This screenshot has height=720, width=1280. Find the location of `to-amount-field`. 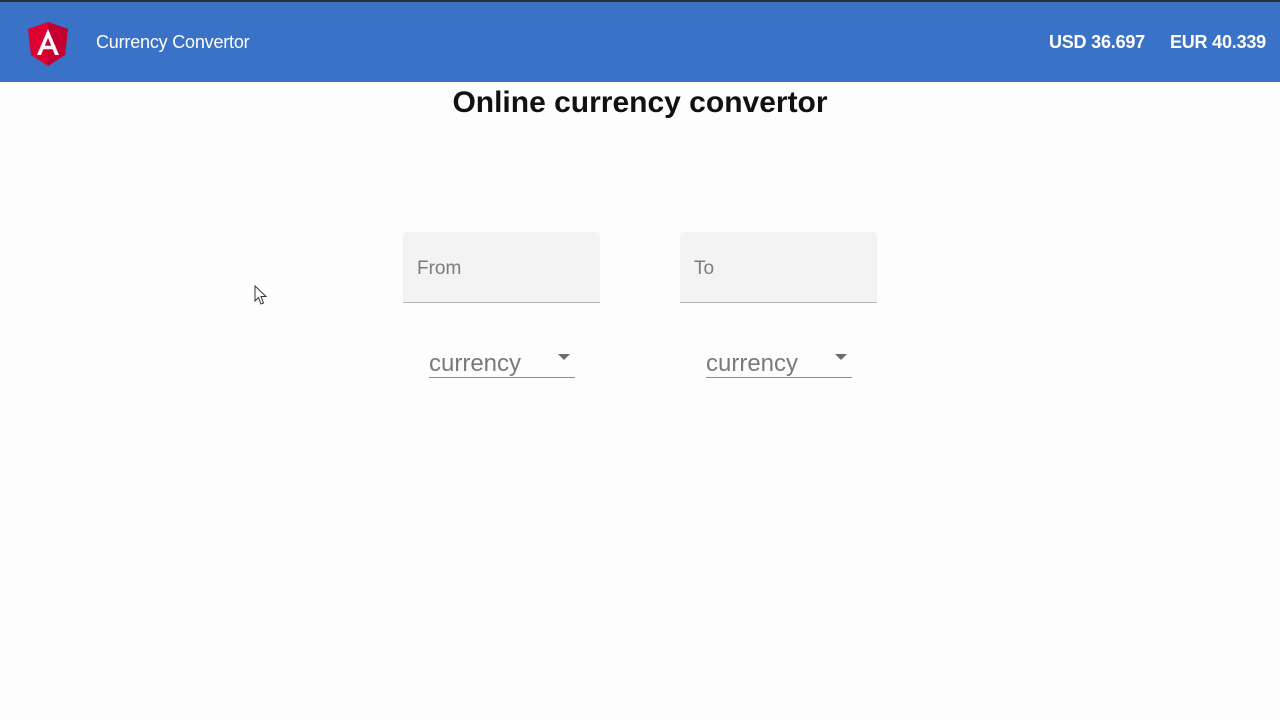

to-amount-field is located at coordinates (778, 267).